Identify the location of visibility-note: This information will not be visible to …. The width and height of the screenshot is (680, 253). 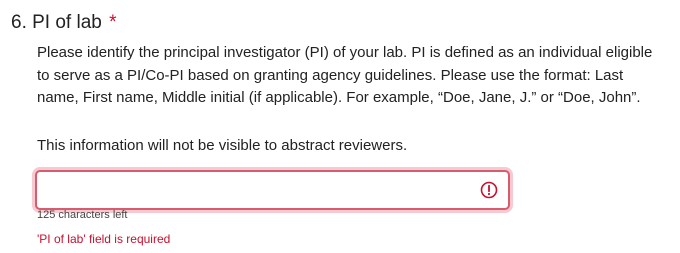
(222, 145).